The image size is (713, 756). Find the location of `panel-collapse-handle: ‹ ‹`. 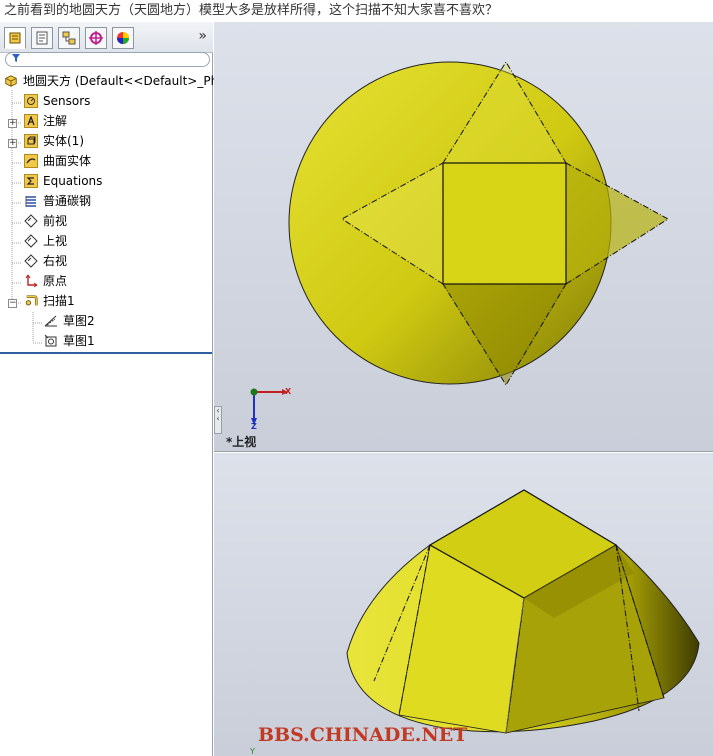

panel-collapse-handle: ‹ ‹ is located at coordinates (218, 420).